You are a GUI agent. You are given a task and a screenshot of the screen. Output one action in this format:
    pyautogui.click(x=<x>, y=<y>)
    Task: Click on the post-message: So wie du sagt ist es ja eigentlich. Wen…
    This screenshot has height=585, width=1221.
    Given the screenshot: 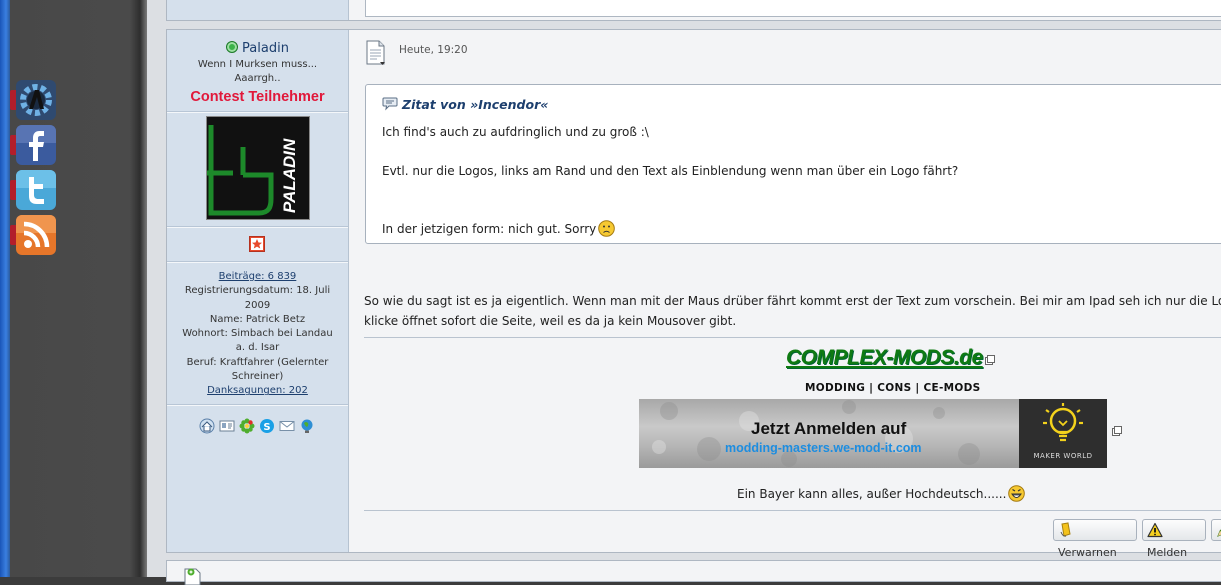 What is the action you would take?
    pyautogui.click(x=792, y=311)
    